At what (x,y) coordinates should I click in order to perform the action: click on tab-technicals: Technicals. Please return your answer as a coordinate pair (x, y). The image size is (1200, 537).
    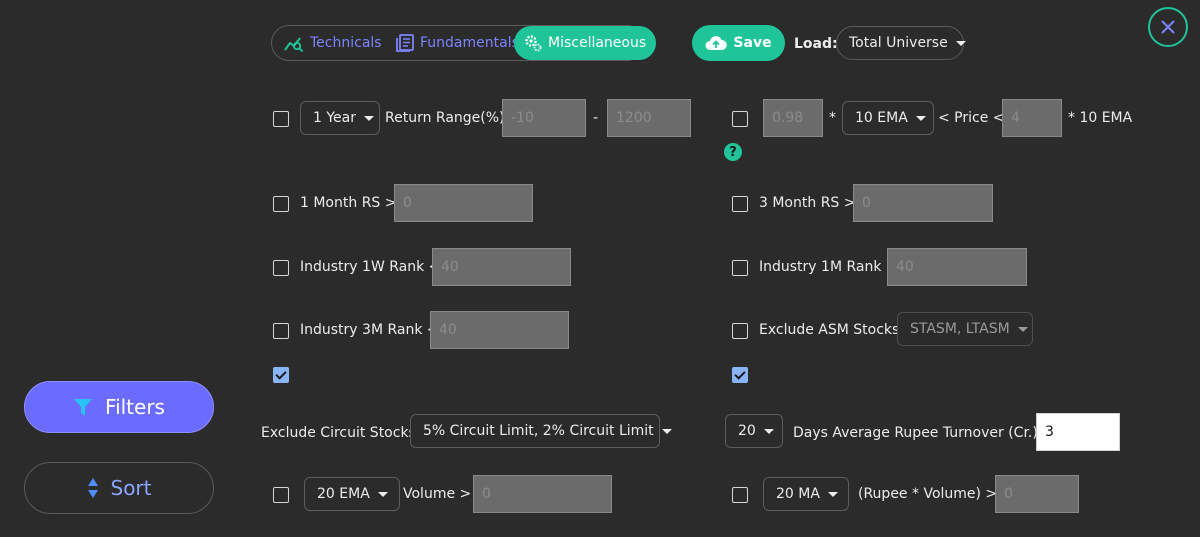
    Looking at the image, I should click on (333, 43).